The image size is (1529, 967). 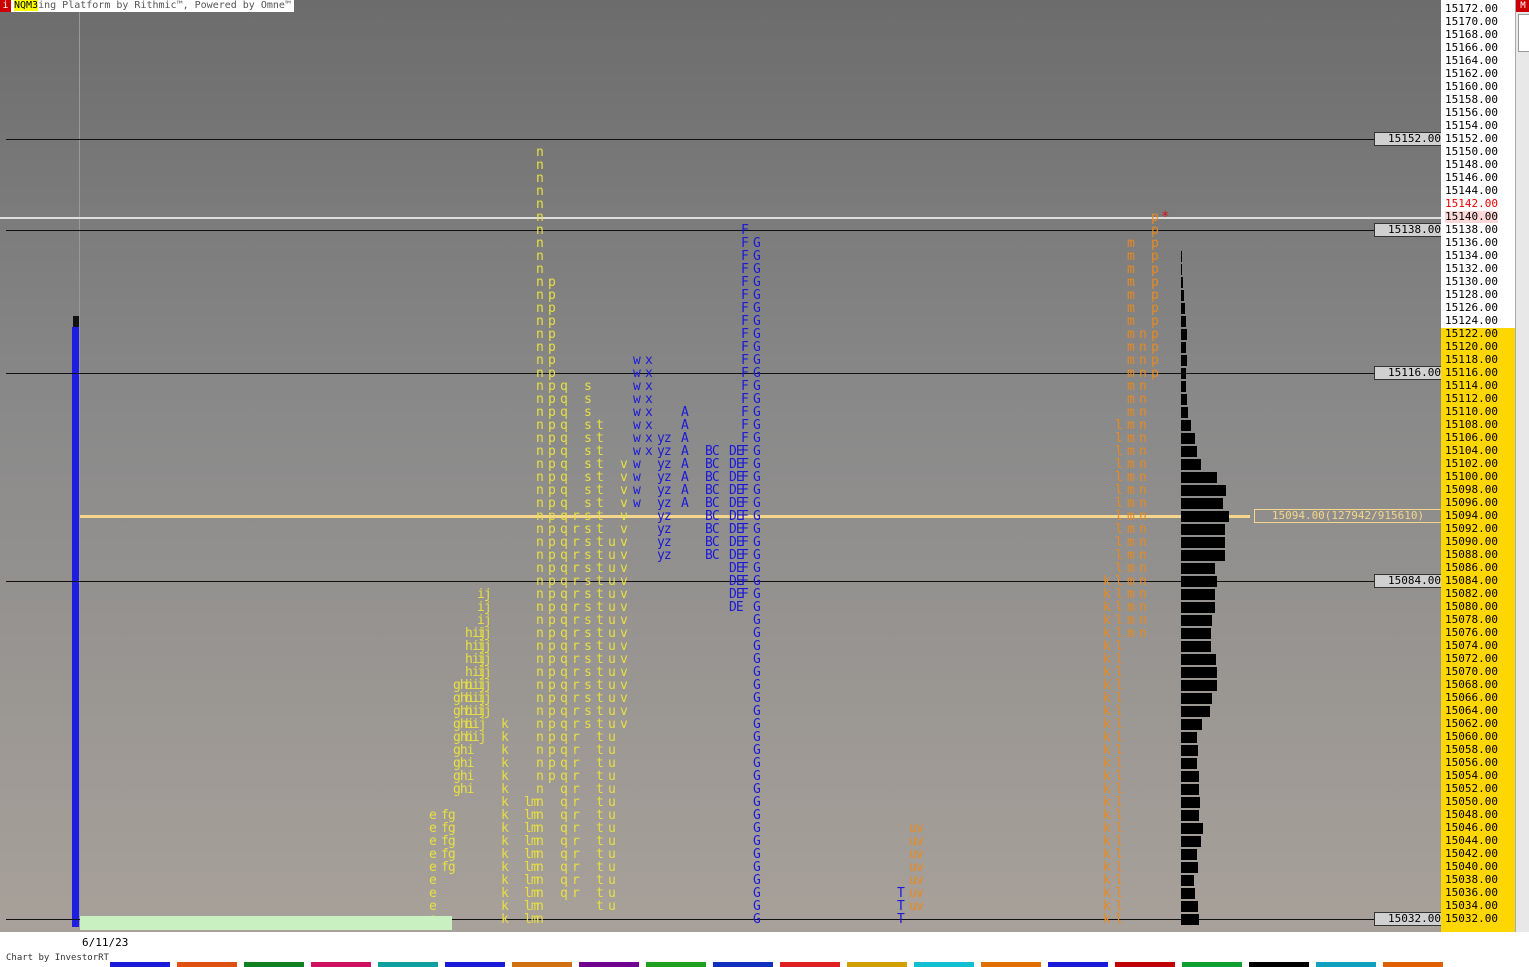 I want to click on symbol-label: NQM3, so click(x=26, y=5).